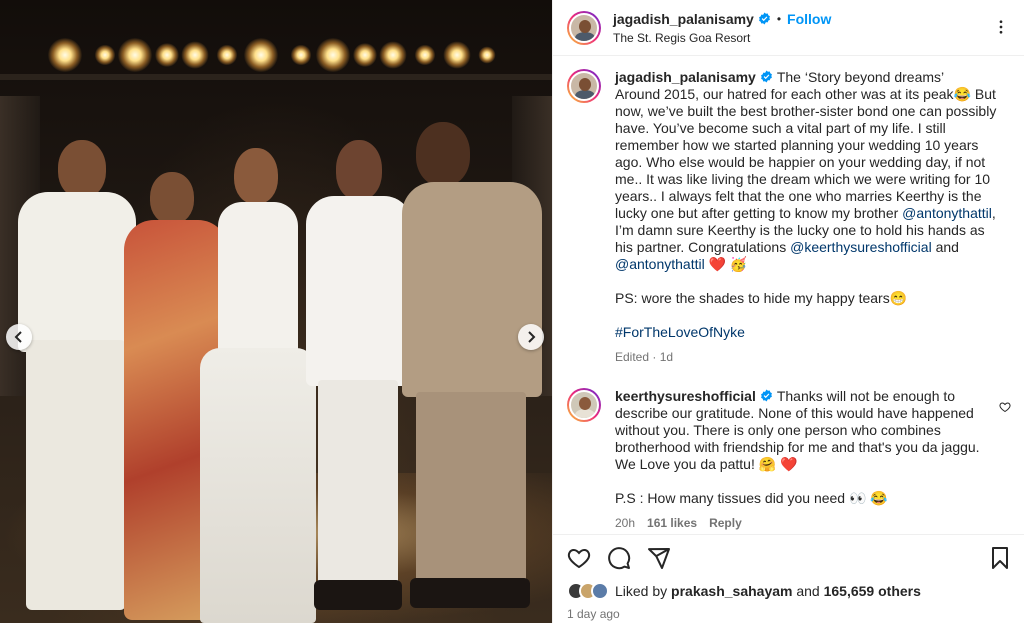 The width and height of the screenshot is (1024, 623). What do you see at coordinates (644, 357) in the screenshot?
I see `caption-edited: Edited · 1d` at bounding box center [644, 357].